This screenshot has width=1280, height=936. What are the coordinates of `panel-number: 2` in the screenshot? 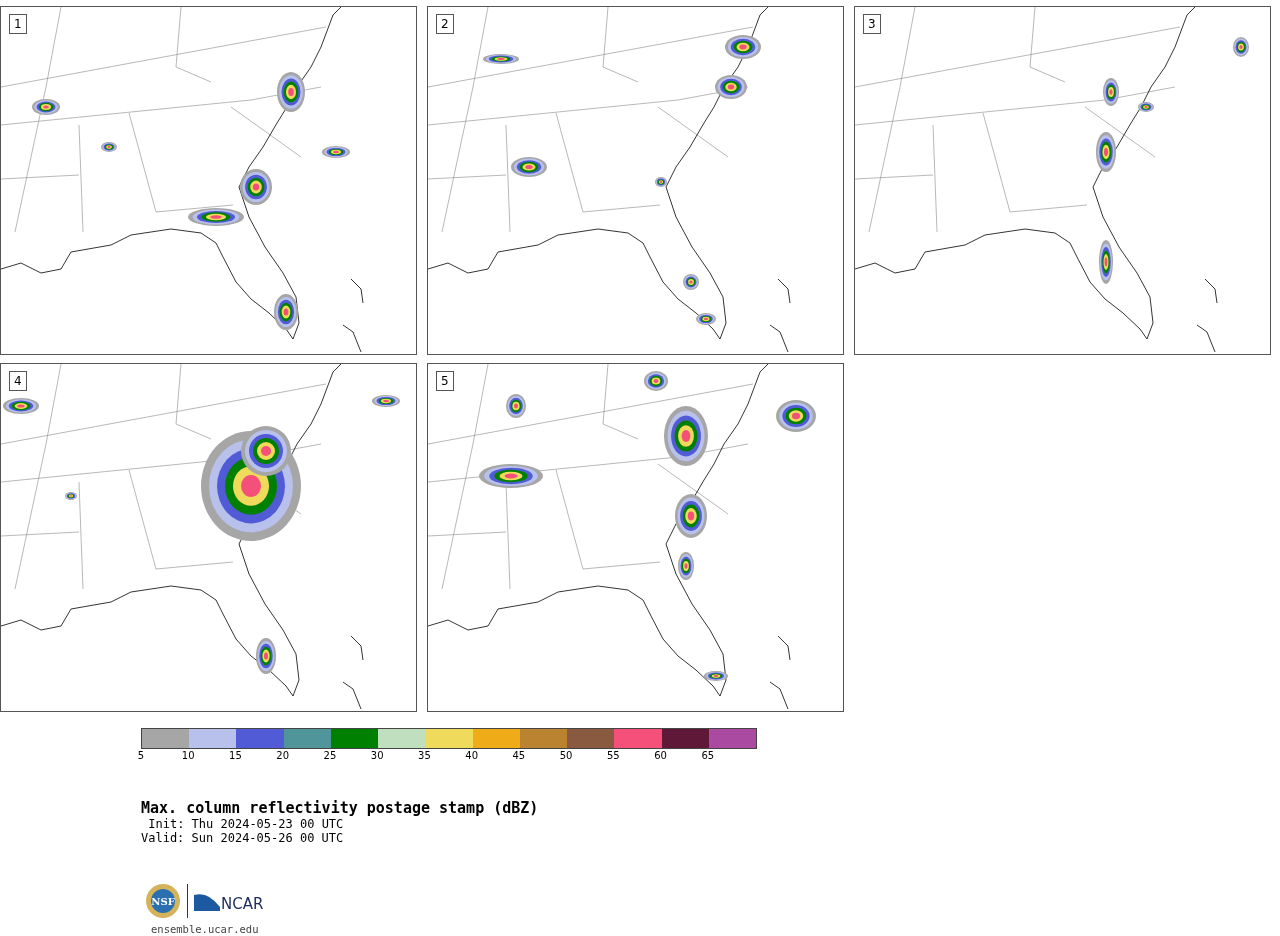 It's located at (445, 24).